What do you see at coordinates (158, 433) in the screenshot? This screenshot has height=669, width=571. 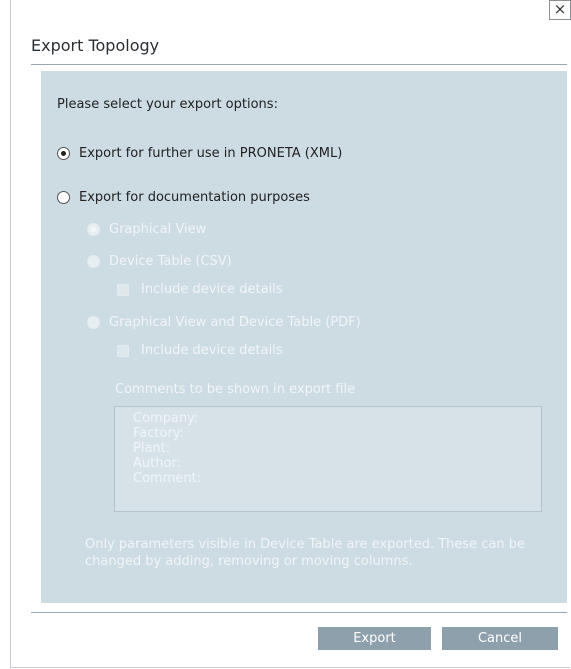 I see `comment-line-factory: Factory:` at bounding box center [158, 433].